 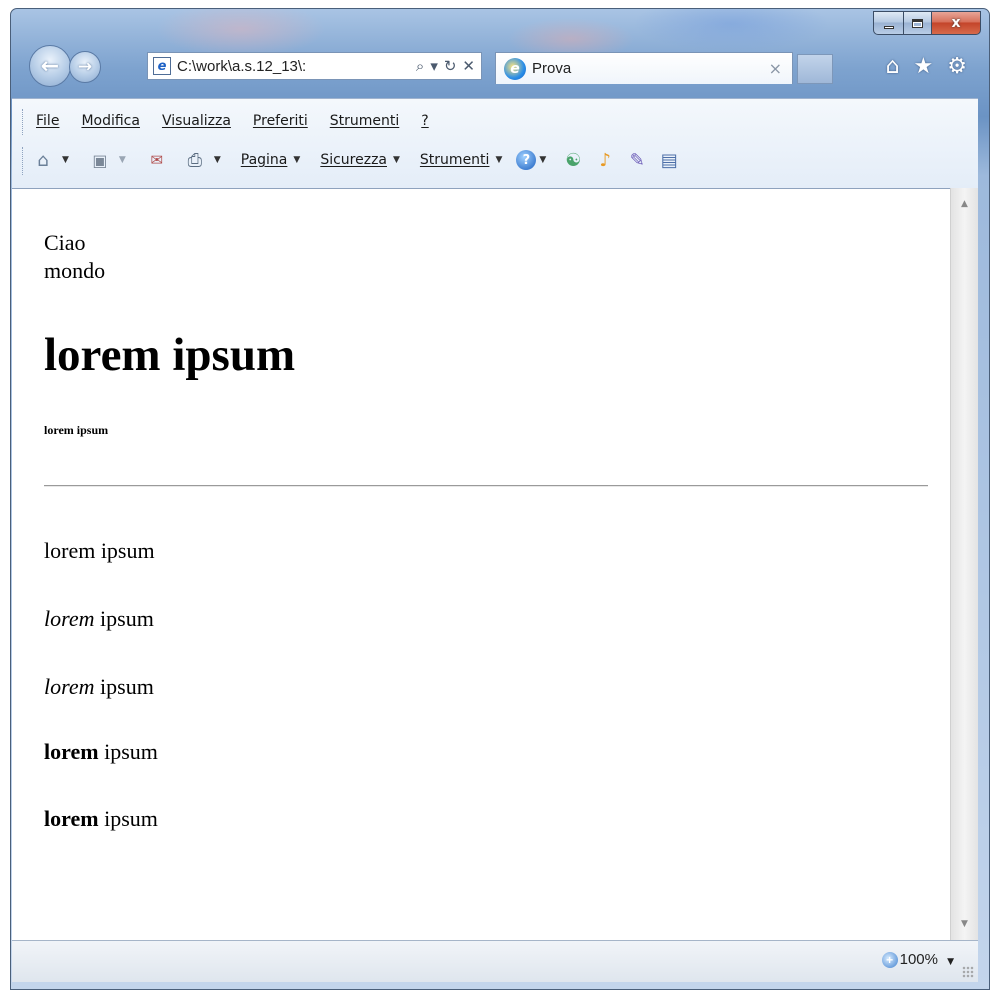 I want to click on horizontal-rule, so click(x=486, y=486).